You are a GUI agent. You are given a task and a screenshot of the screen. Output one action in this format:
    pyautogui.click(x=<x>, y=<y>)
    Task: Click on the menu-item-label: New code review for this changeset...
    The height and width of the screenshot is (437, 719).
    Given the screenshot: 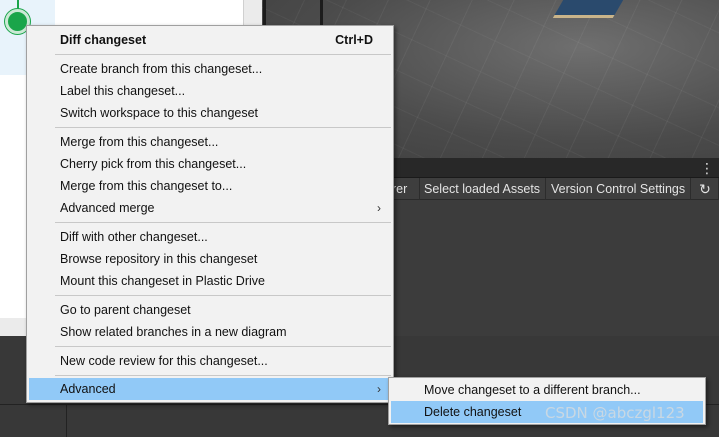 What is the action you would take?
    pyautogui.click(x=164, y=361)
    